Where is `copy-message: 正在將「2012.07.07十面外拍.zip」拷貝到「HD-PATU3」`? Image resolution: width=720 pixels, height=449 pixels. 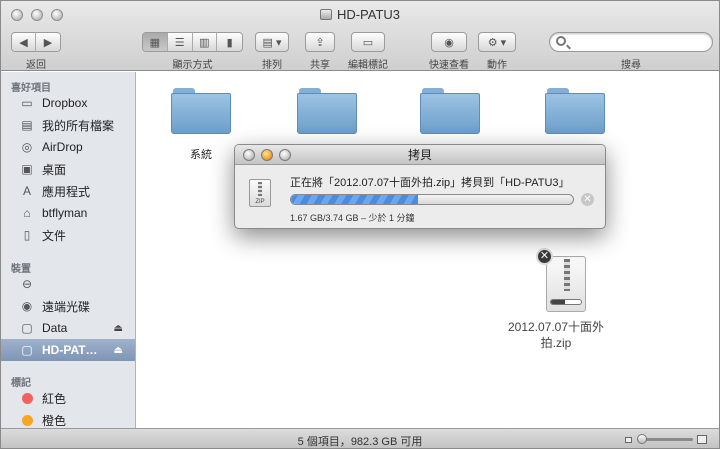 copy-message: 正在將「2012.07.07十面外拍.zip」拷貝到「HD-PATU3」 is located at coordinates (430, 183).